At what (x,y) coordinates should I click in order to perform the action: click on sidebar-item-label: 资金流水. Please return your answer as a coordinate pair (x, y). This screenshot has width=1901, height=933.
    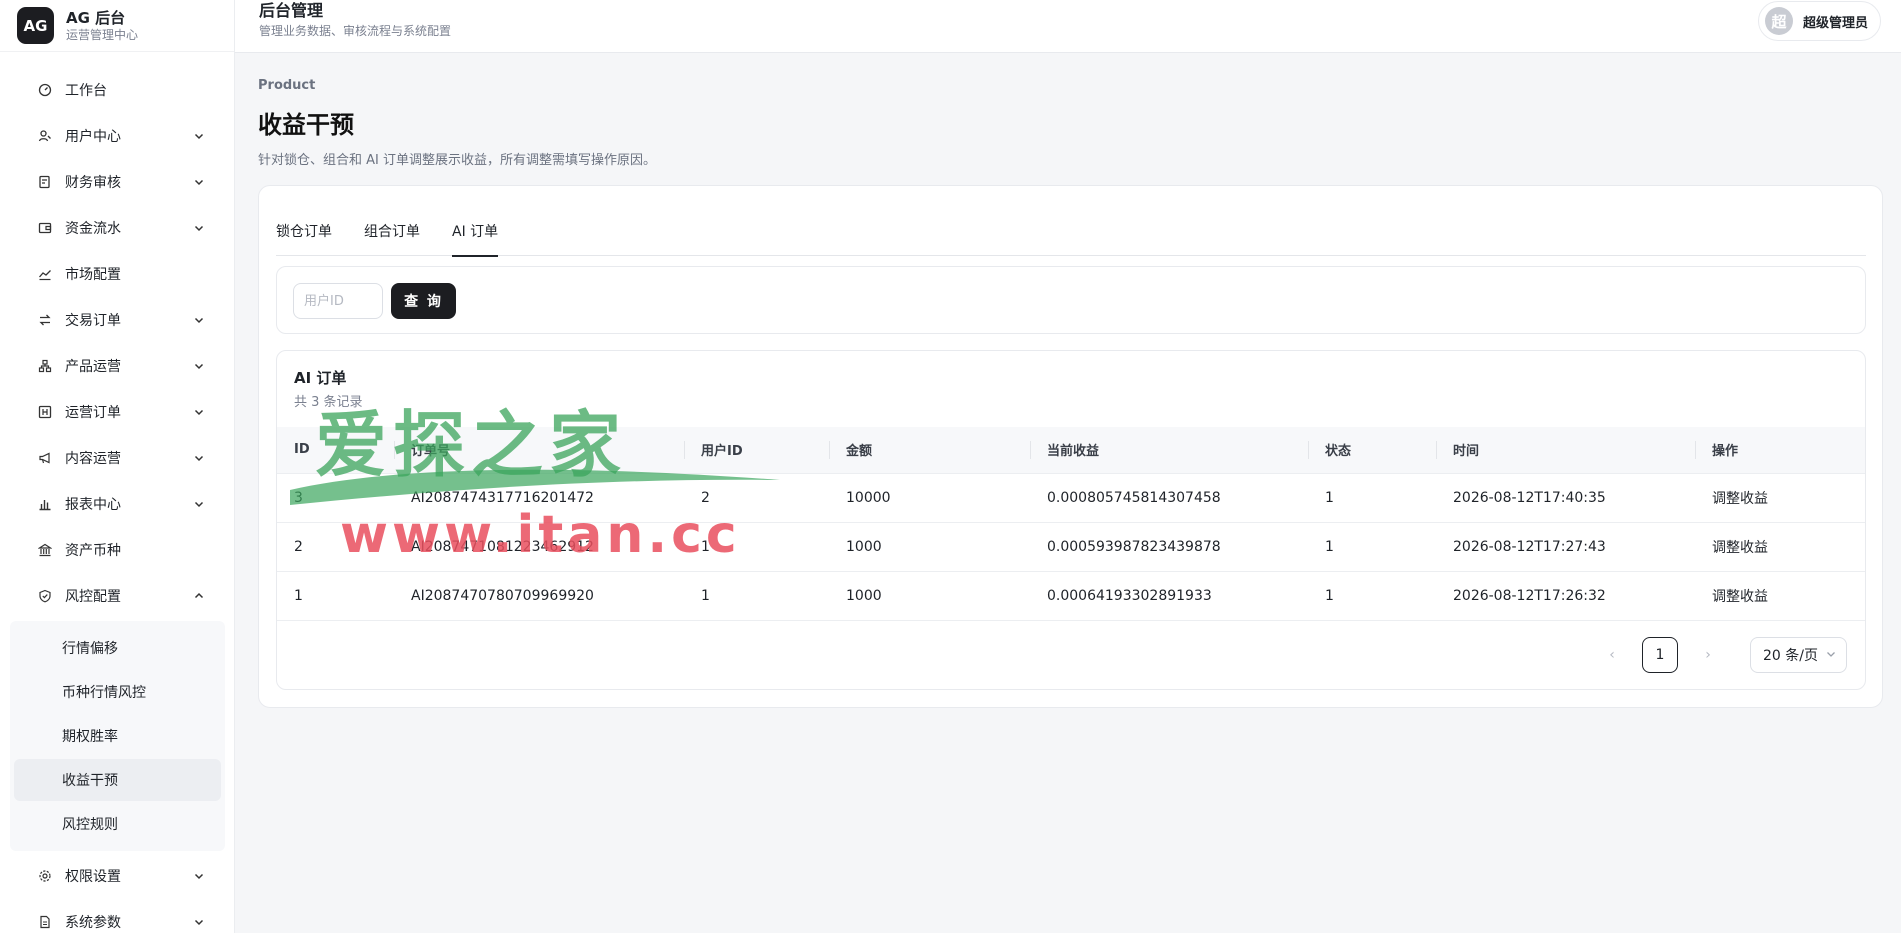
    Looking at the image, I should click on (93, 229).